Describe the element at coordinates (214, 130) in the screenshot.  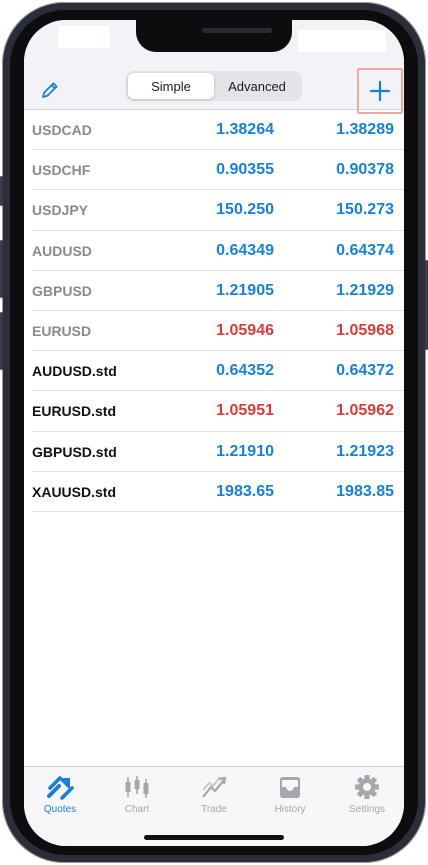
I see `quote-row: USDCAD 1.38264 1.38289` at that location.